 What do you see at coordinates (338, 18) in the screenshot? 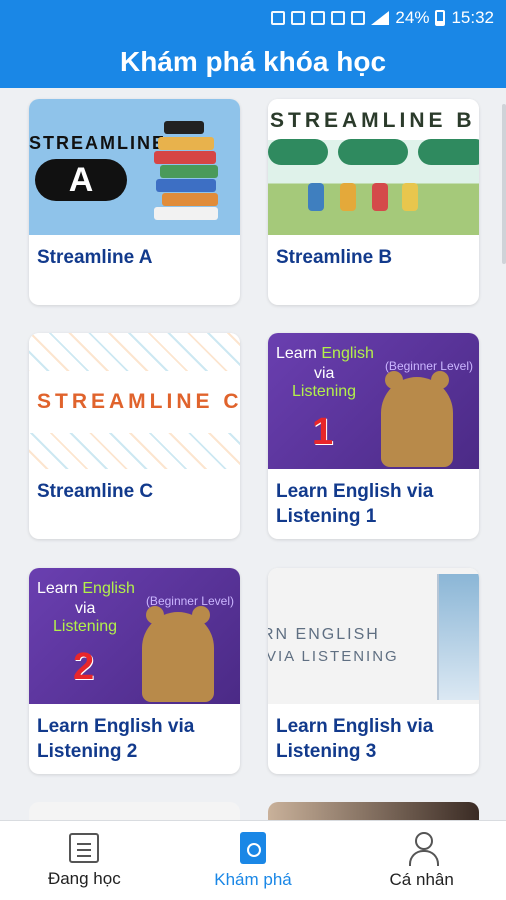
I see `wifi-icon` at bounding box center [338, 18].